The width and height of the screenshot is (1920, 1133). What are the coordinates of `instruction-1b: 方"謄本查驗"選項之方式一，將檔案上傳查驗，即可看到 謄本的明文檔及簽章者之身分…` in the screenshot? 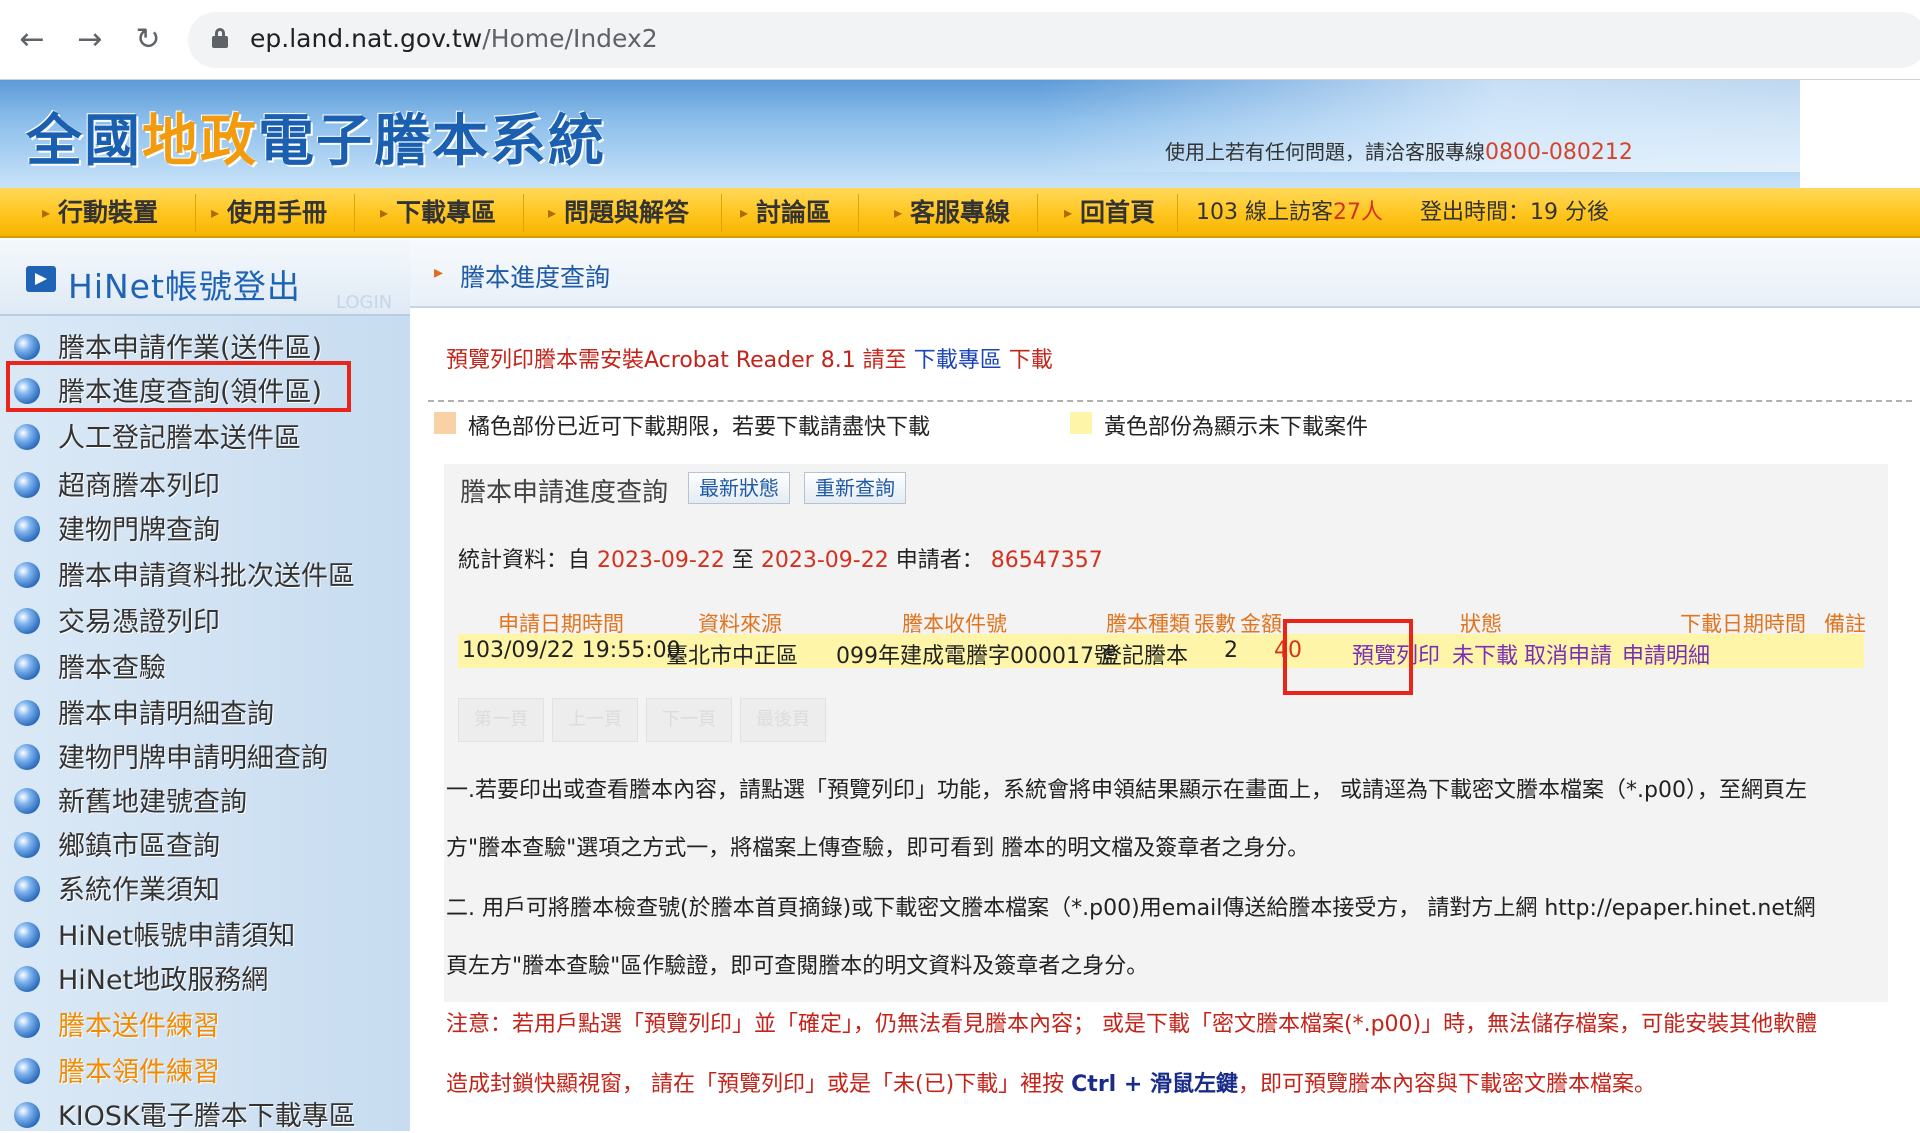 It's located at (878, 848).